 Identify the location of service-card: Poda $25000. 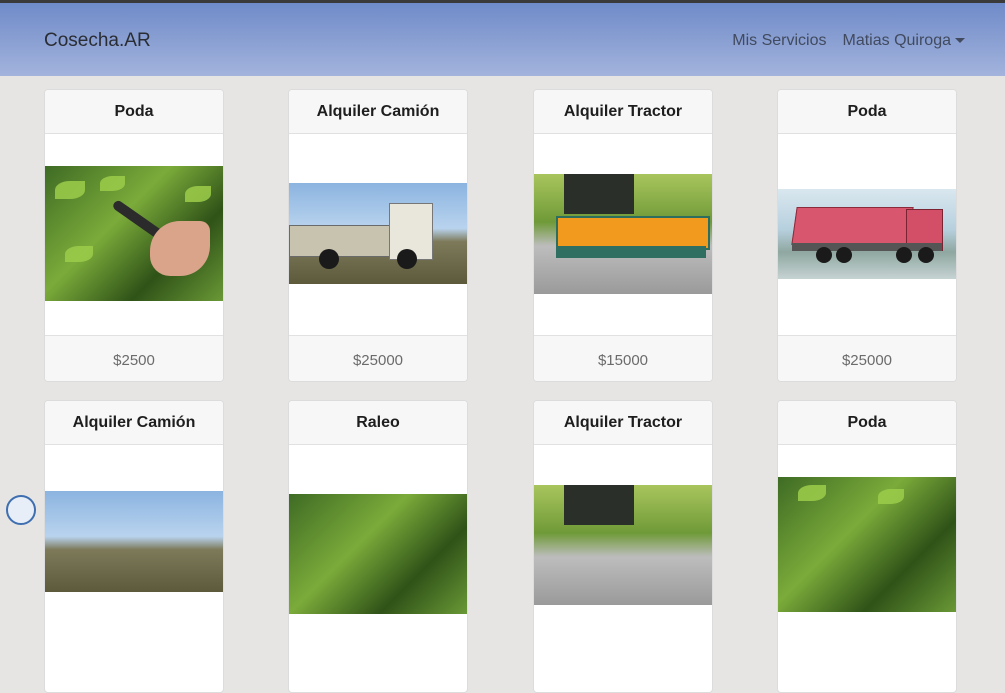
(867, 235).